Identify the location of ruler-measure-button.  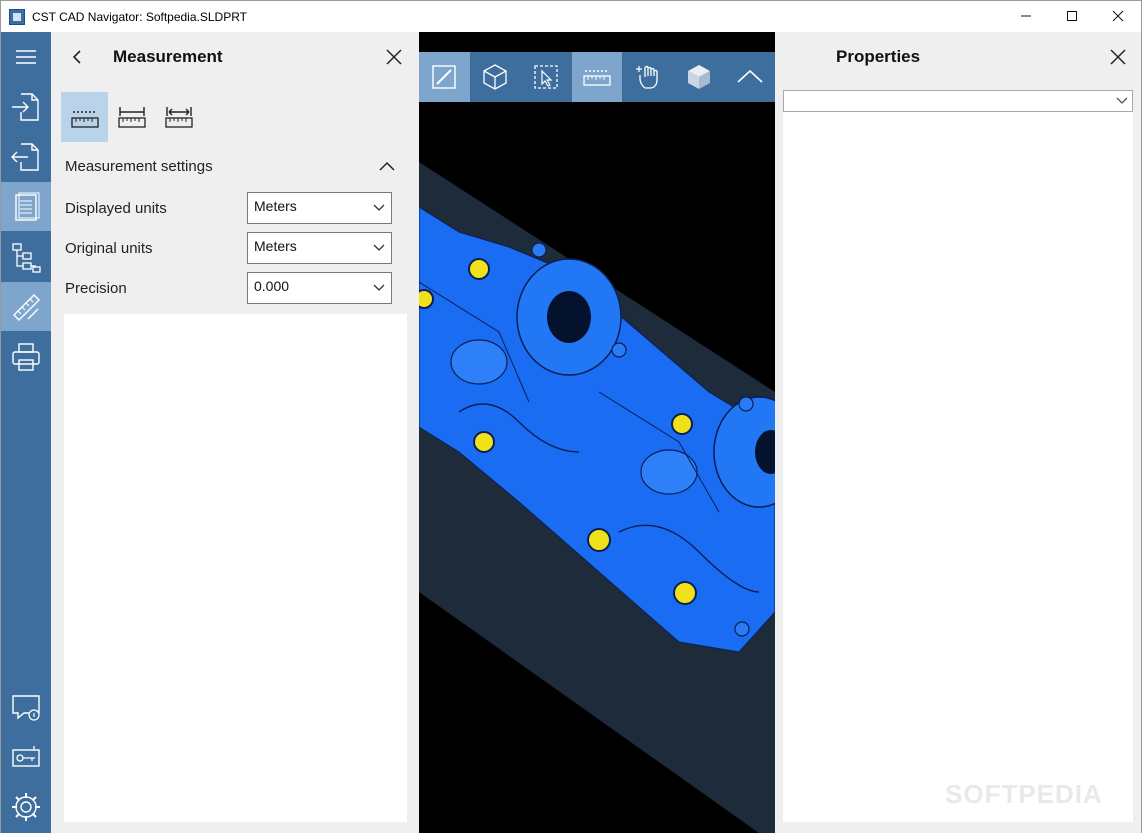
(597, 77).